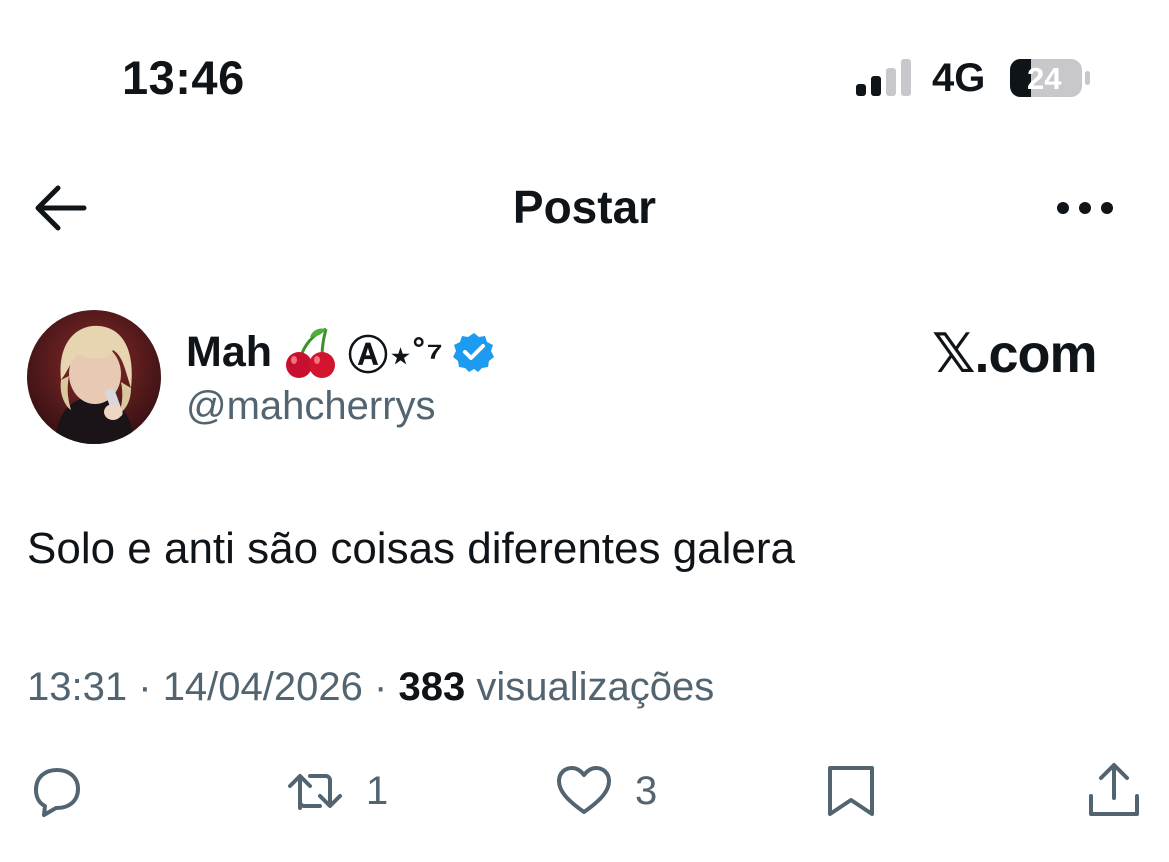 This screenshot has width=1169, height=862. What do you see at coordinates (77, 687) in the screenshot?
I see `post-time: 13:31` at bounding box center [77, 687].